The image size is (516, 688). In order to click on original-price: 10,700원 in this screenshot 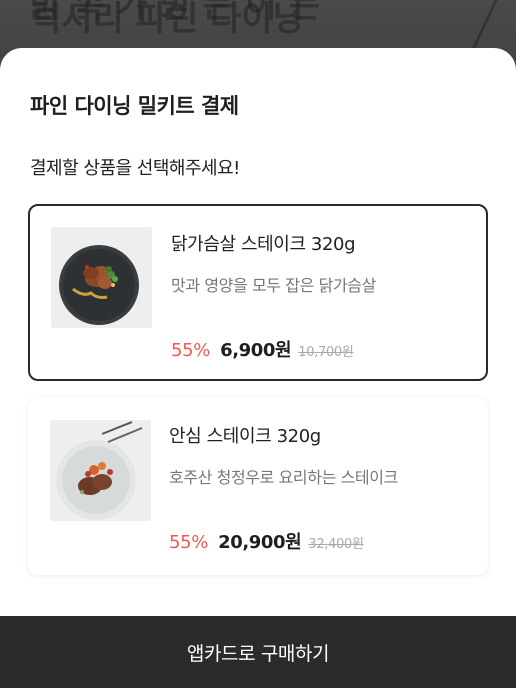, I will do `click(326, 352)`.